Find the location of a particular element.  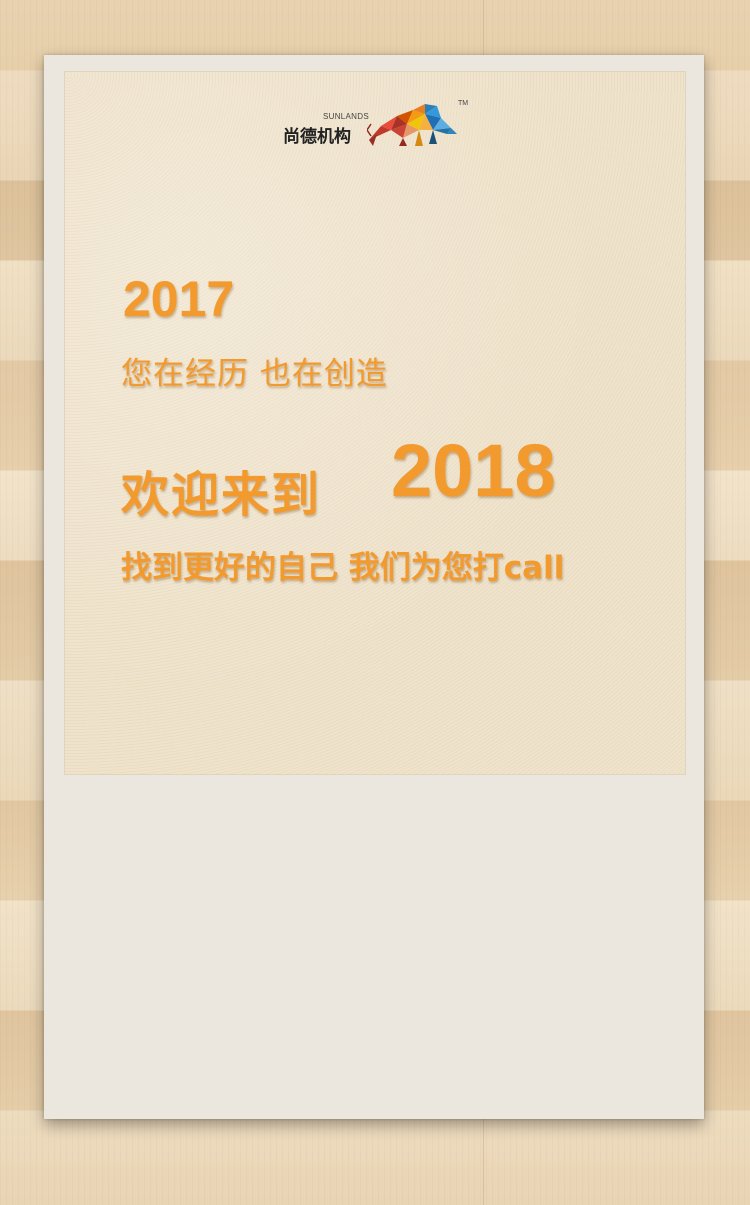

logo-chinese-name: 尚德机构 is located at coordinates (317, 137).